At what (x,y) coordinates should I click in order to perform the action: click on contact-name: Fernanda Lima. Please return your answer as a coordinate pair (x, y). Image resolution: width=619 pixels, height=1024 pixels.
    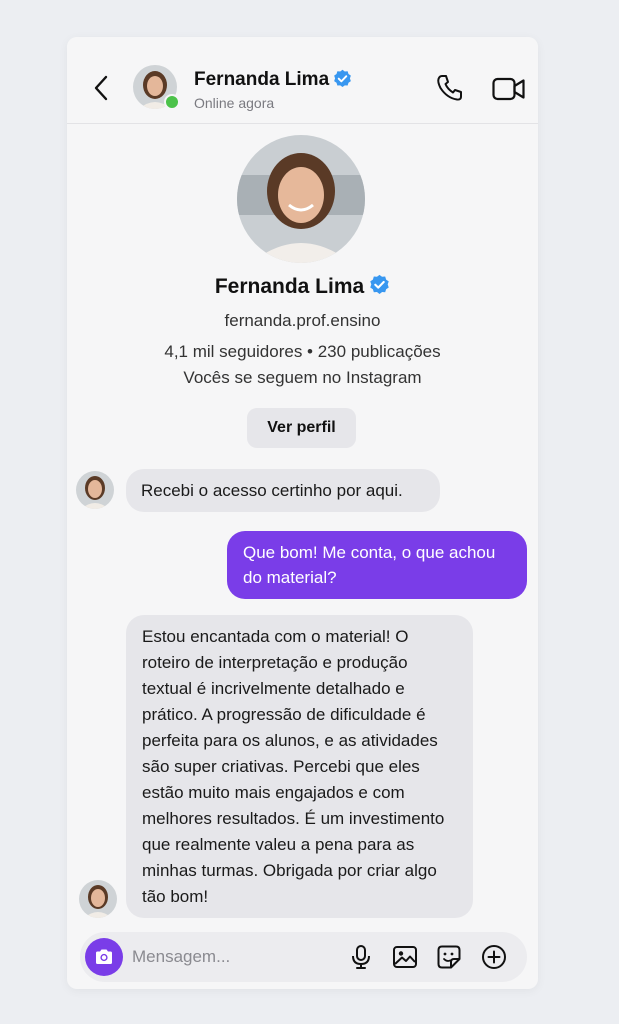
    Looking at the image, I should click on (262, 79).